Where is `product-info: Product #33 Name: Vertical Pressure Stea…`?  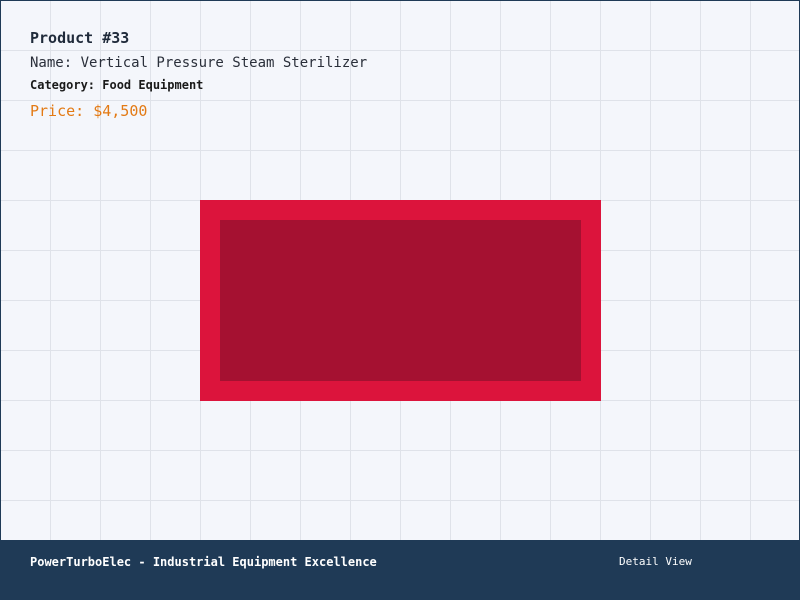
product-info: Product #33 Name: Vertical Pressure Stea… is located at coordinates (198, 74).